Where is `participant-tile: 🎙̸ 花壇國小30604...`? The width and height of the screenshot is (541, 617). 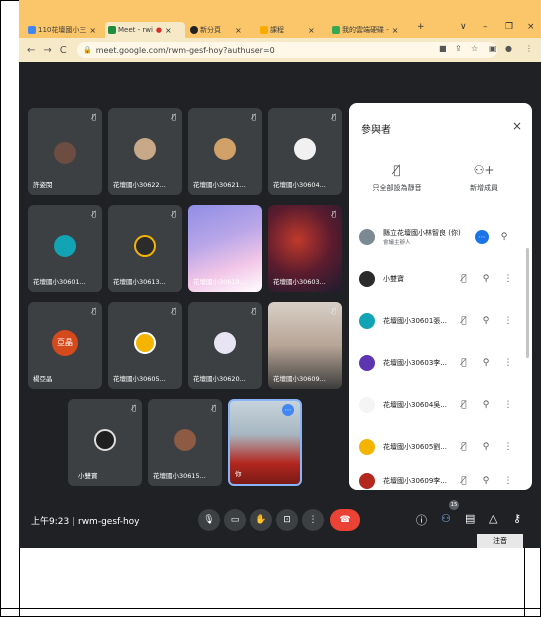
participant-tile: 🎙̸ 花壇國小30604... is located at coordinates (305, 151).